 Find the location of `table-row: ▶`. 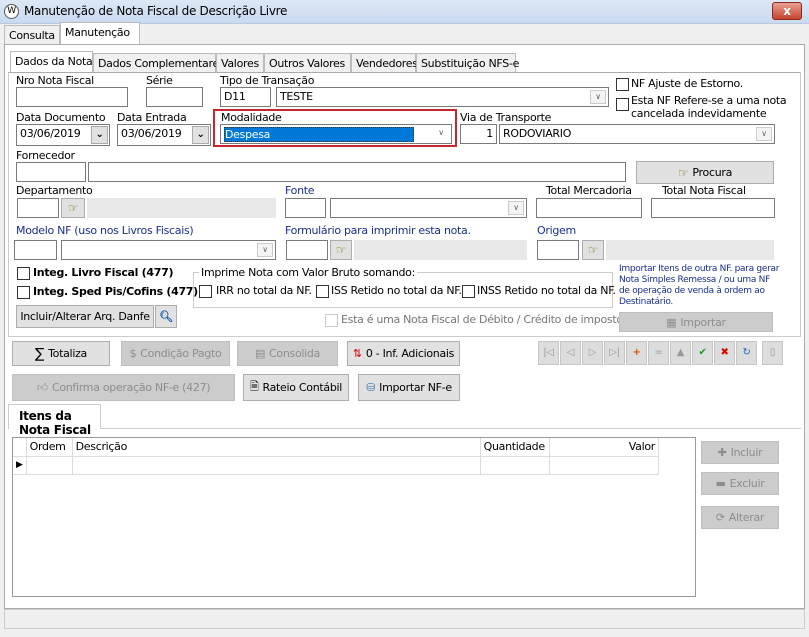

table-row: ▶ is located at coordinates (336, 465).